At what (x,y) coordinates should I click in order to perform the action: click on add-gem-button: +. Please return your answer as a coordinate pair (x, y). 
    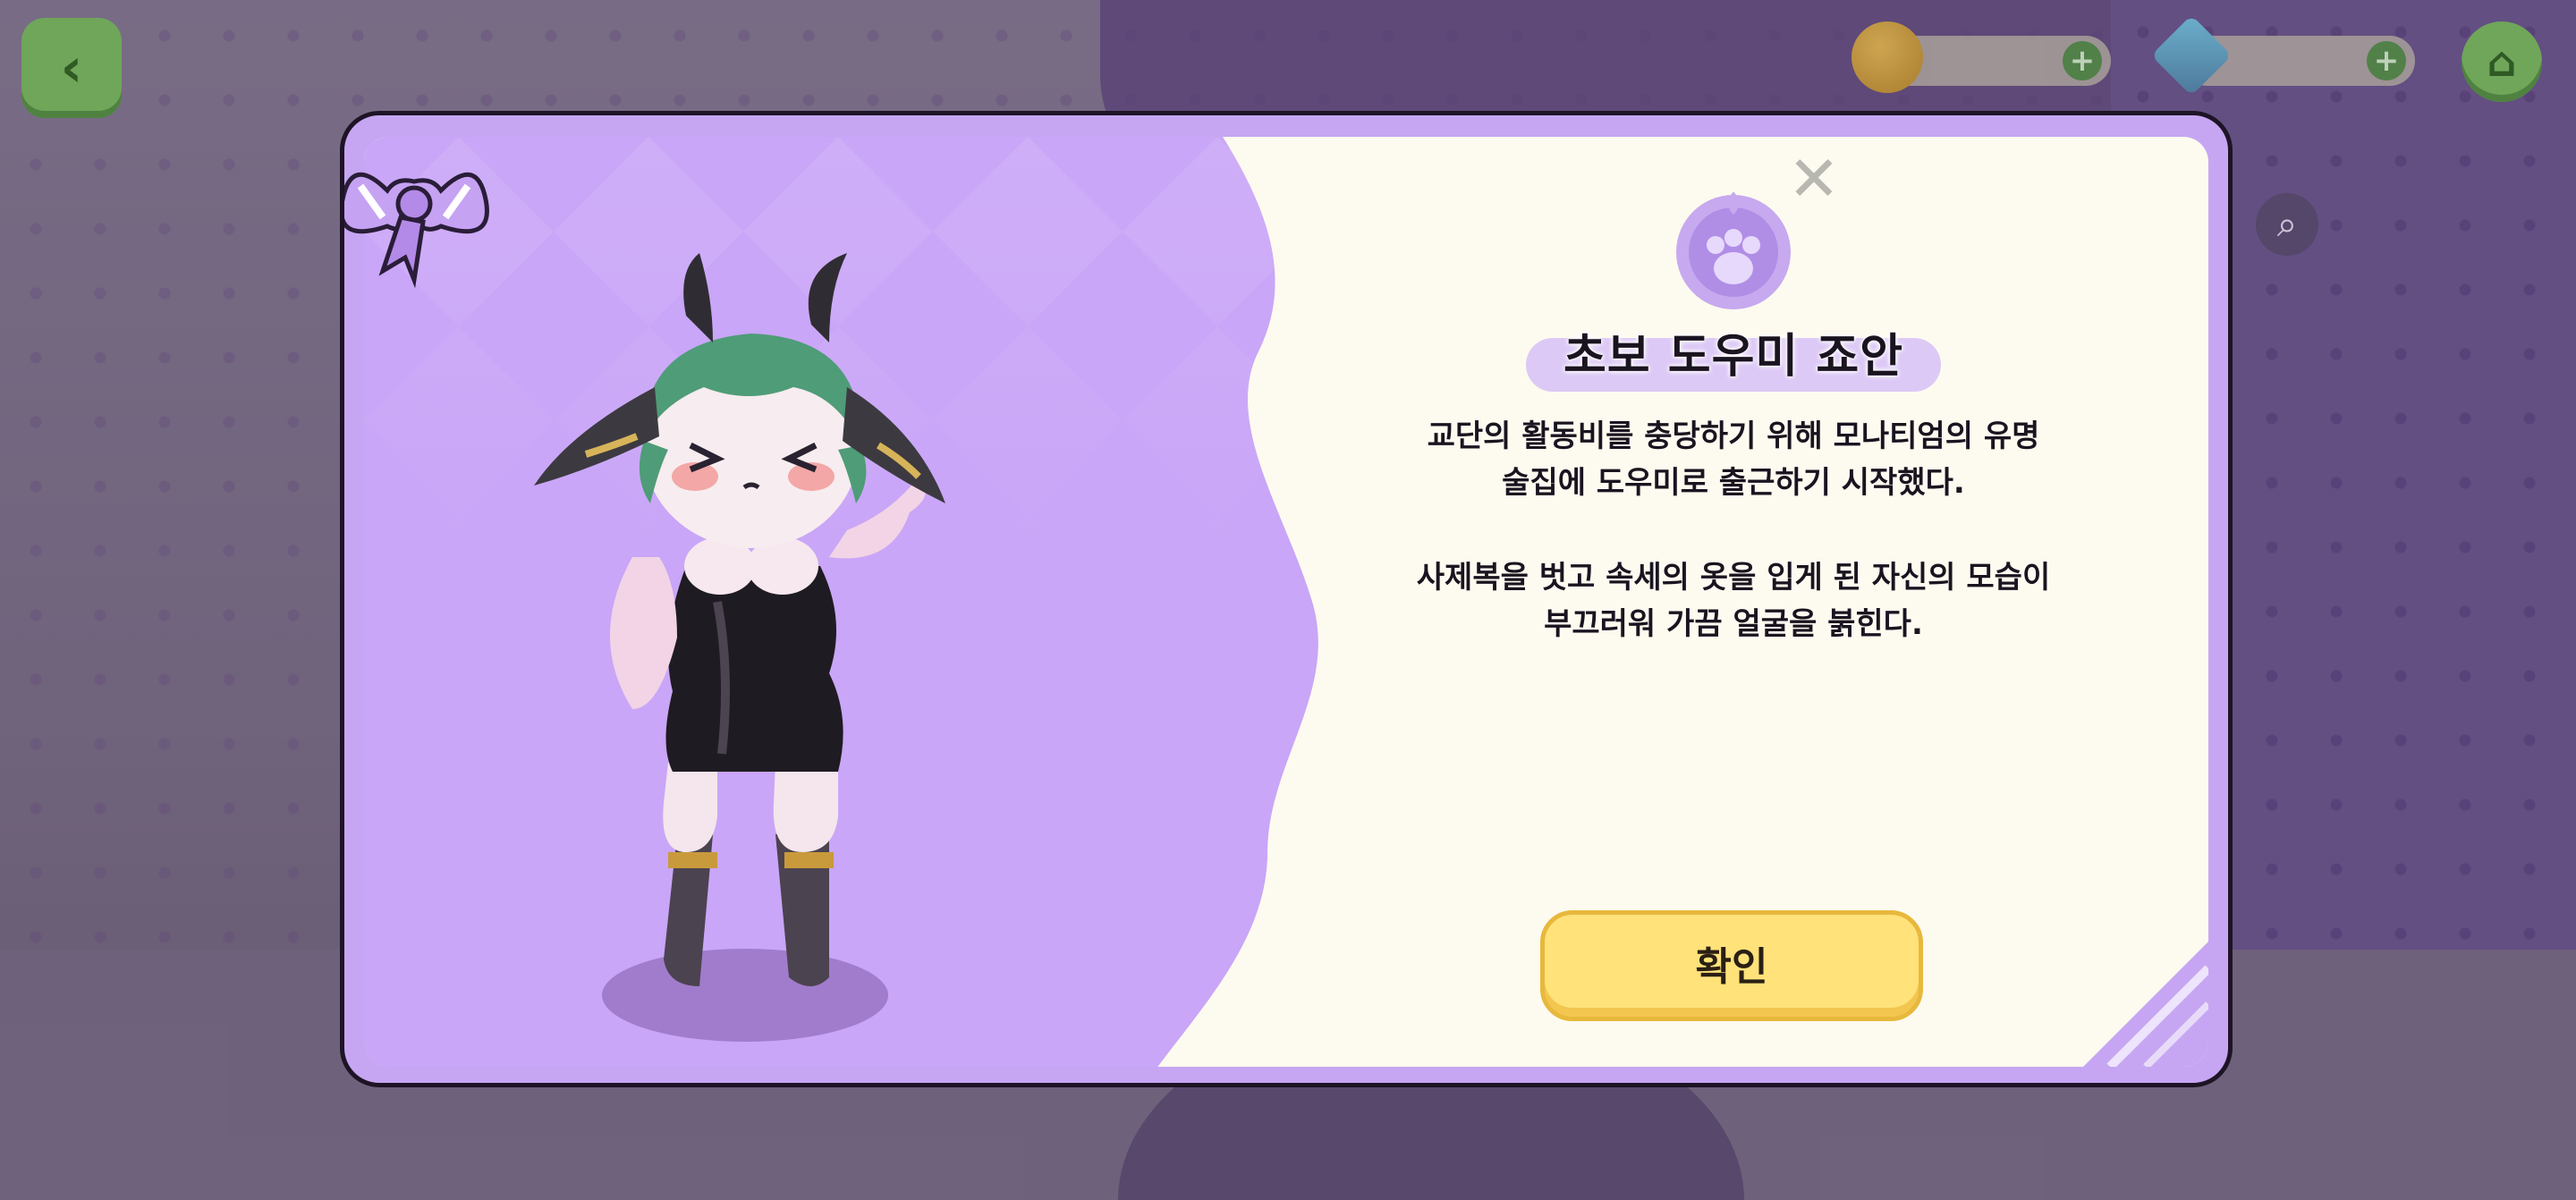
    Looking at the image, I should click on (2386, 60).